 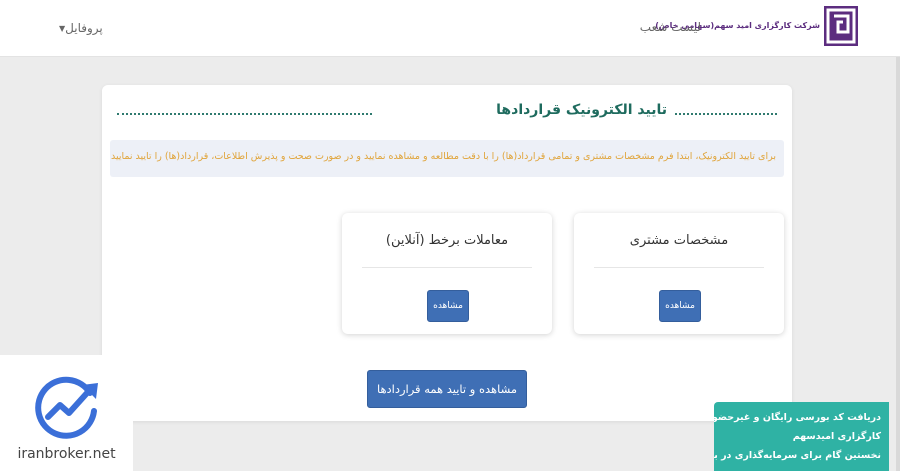 I want to click on promo-line-1: دریافت کد بورسی رایگان و غیرحضوری |, so click(x=797, y=417).